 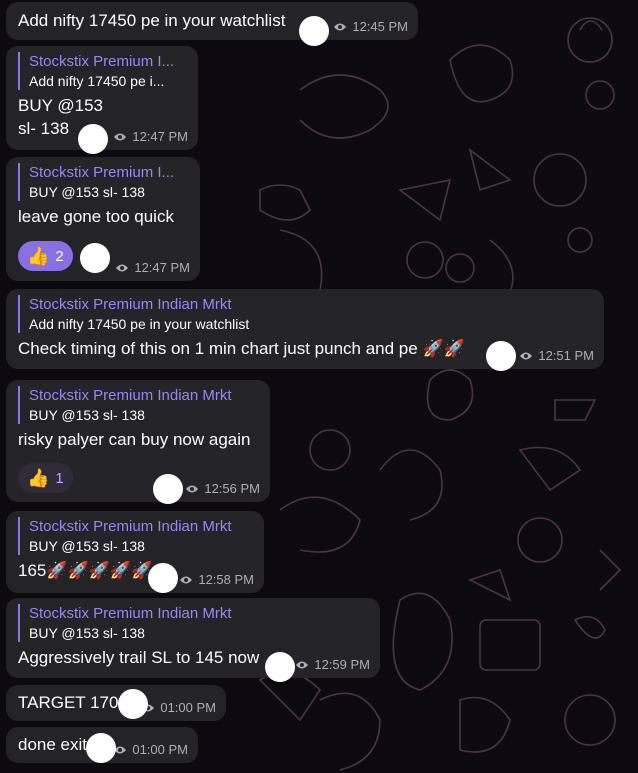 What do you see at coordinates (59, 478) in the screenshot?
I see `reaction-count: 1` at bounding box center [59, 478].